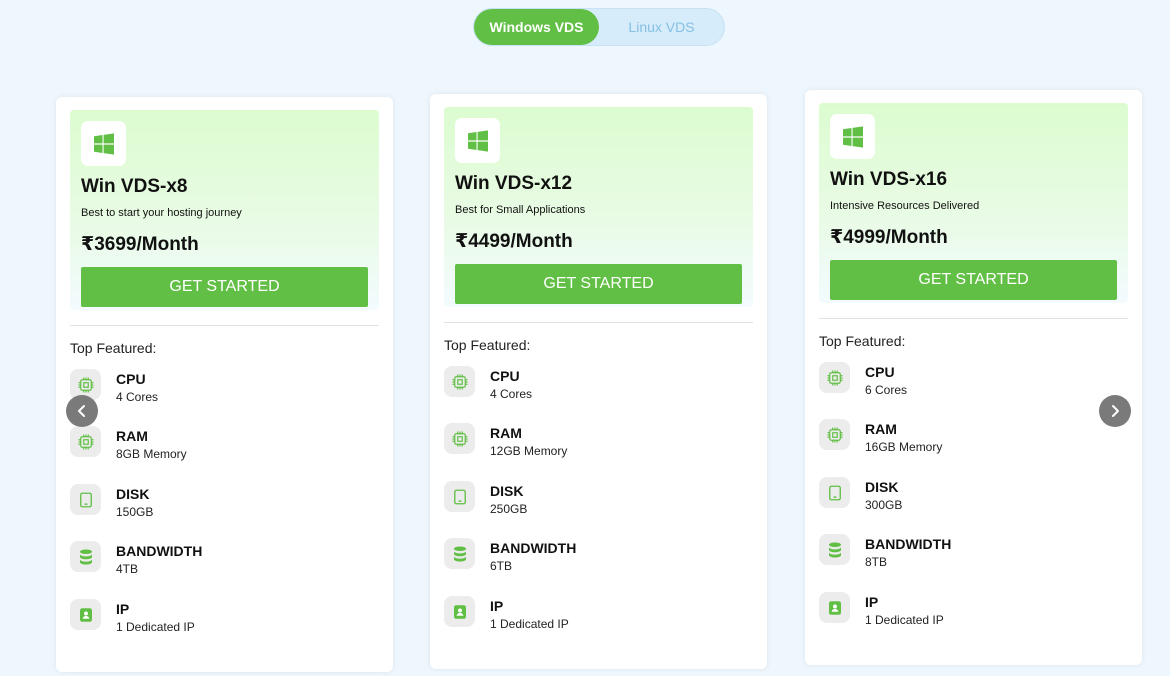  I want to click on plan-price: ₹4499/Month, so click(514, 241).